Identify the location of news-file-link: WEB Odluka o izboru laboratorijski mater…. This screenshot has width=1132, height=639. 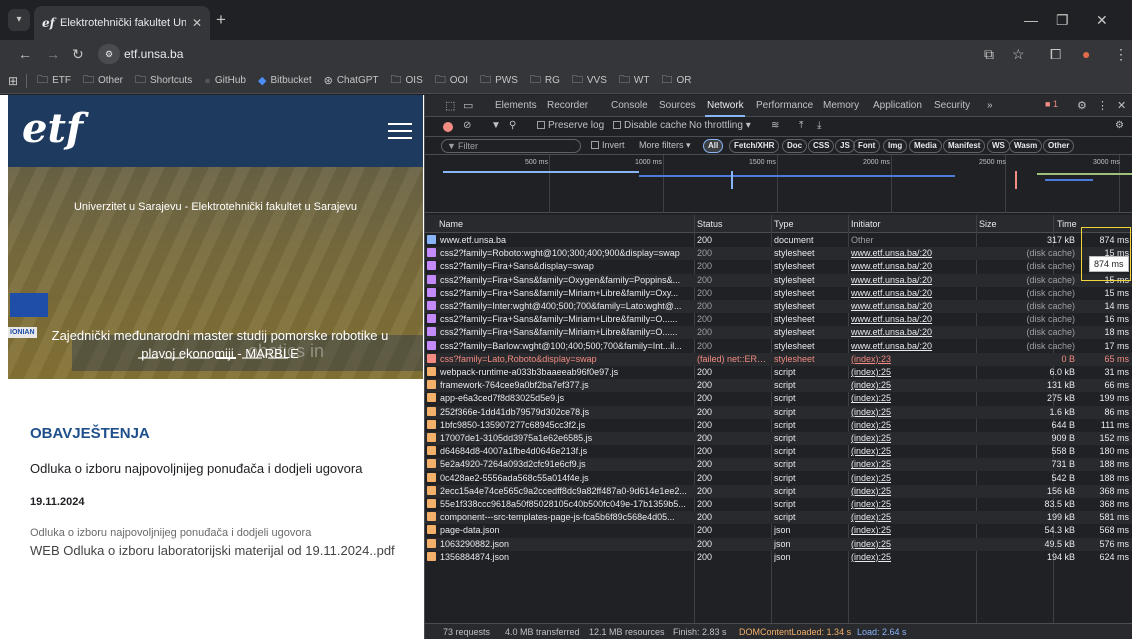
(215, 550).